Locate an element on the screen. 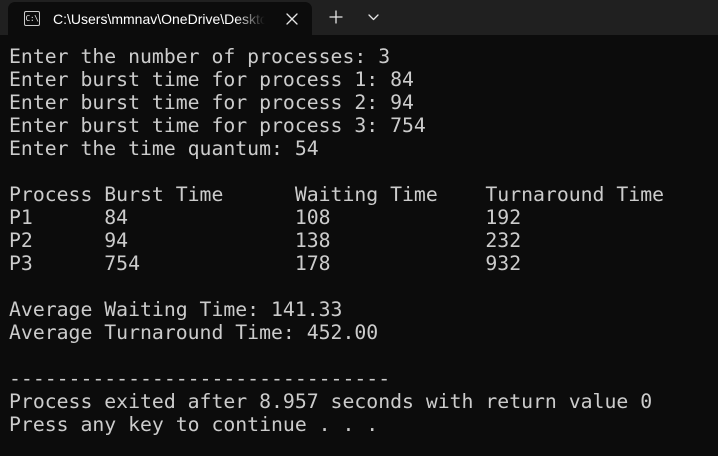 The width and height of the screenshot is (718, 456). plus-icon is located at coordinates (336, 17).